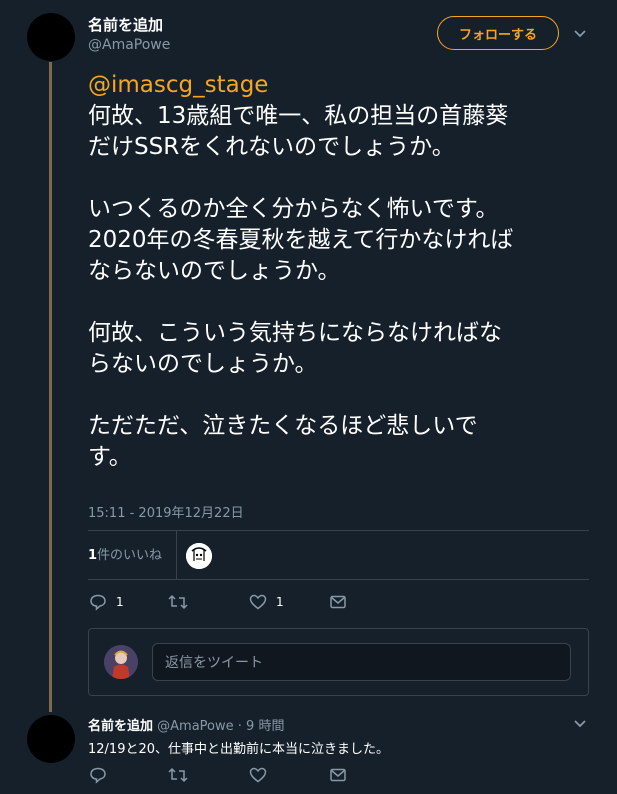 The image size is (617, 794). Describe the element at coordinates (295, 333) in the screenshot. I see `tweet-line: 何故、こういう気持ちにならなければな` at that location.